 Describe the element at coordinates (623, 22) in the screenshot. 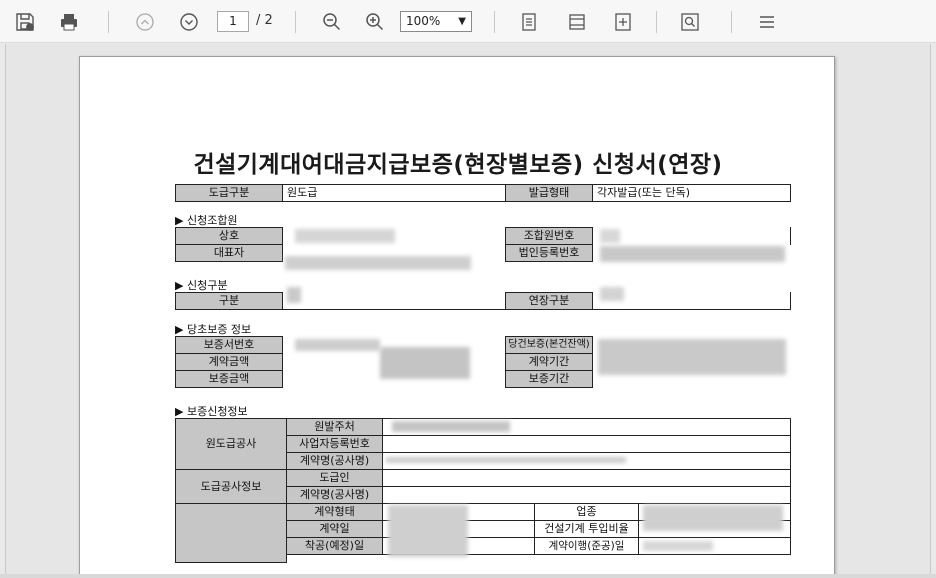

I see `fit-page-icon` at that location.